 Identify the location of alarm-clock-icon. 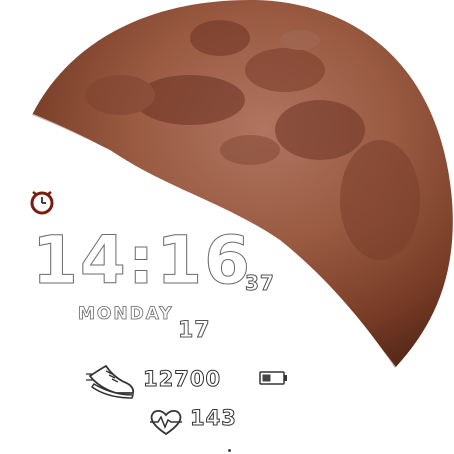
(42, 202).